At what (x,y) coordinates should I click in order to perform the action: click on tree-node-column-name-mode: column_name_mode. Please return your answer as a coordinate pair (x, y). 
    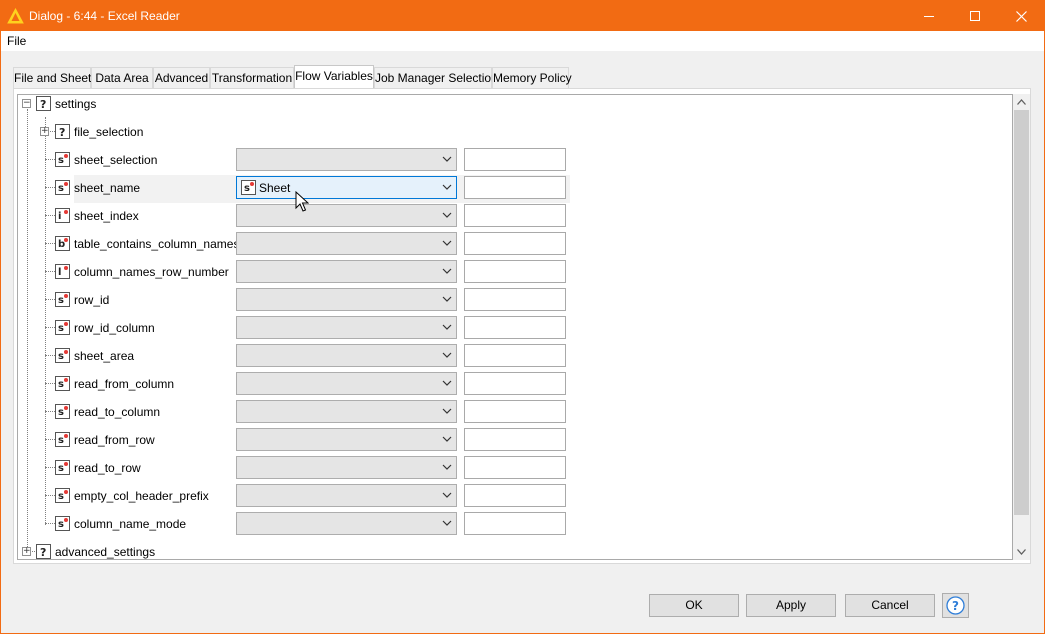
    Looking at the image, I should click on (130, 524).